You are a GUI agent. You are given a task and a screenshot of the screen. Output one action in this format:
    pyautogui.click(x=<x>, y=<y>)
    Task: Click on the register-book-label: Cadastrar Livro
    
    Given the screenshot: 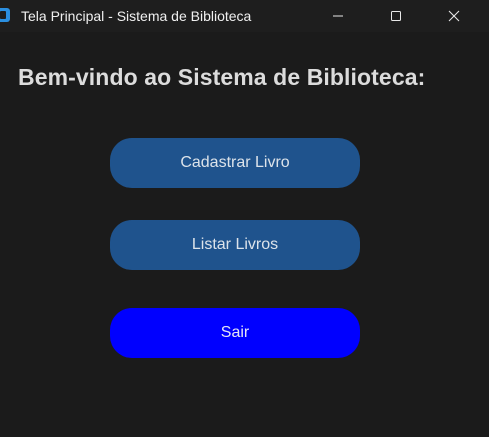 What is the action you would take?
    pyautogui.click(x=235, y=162)
    